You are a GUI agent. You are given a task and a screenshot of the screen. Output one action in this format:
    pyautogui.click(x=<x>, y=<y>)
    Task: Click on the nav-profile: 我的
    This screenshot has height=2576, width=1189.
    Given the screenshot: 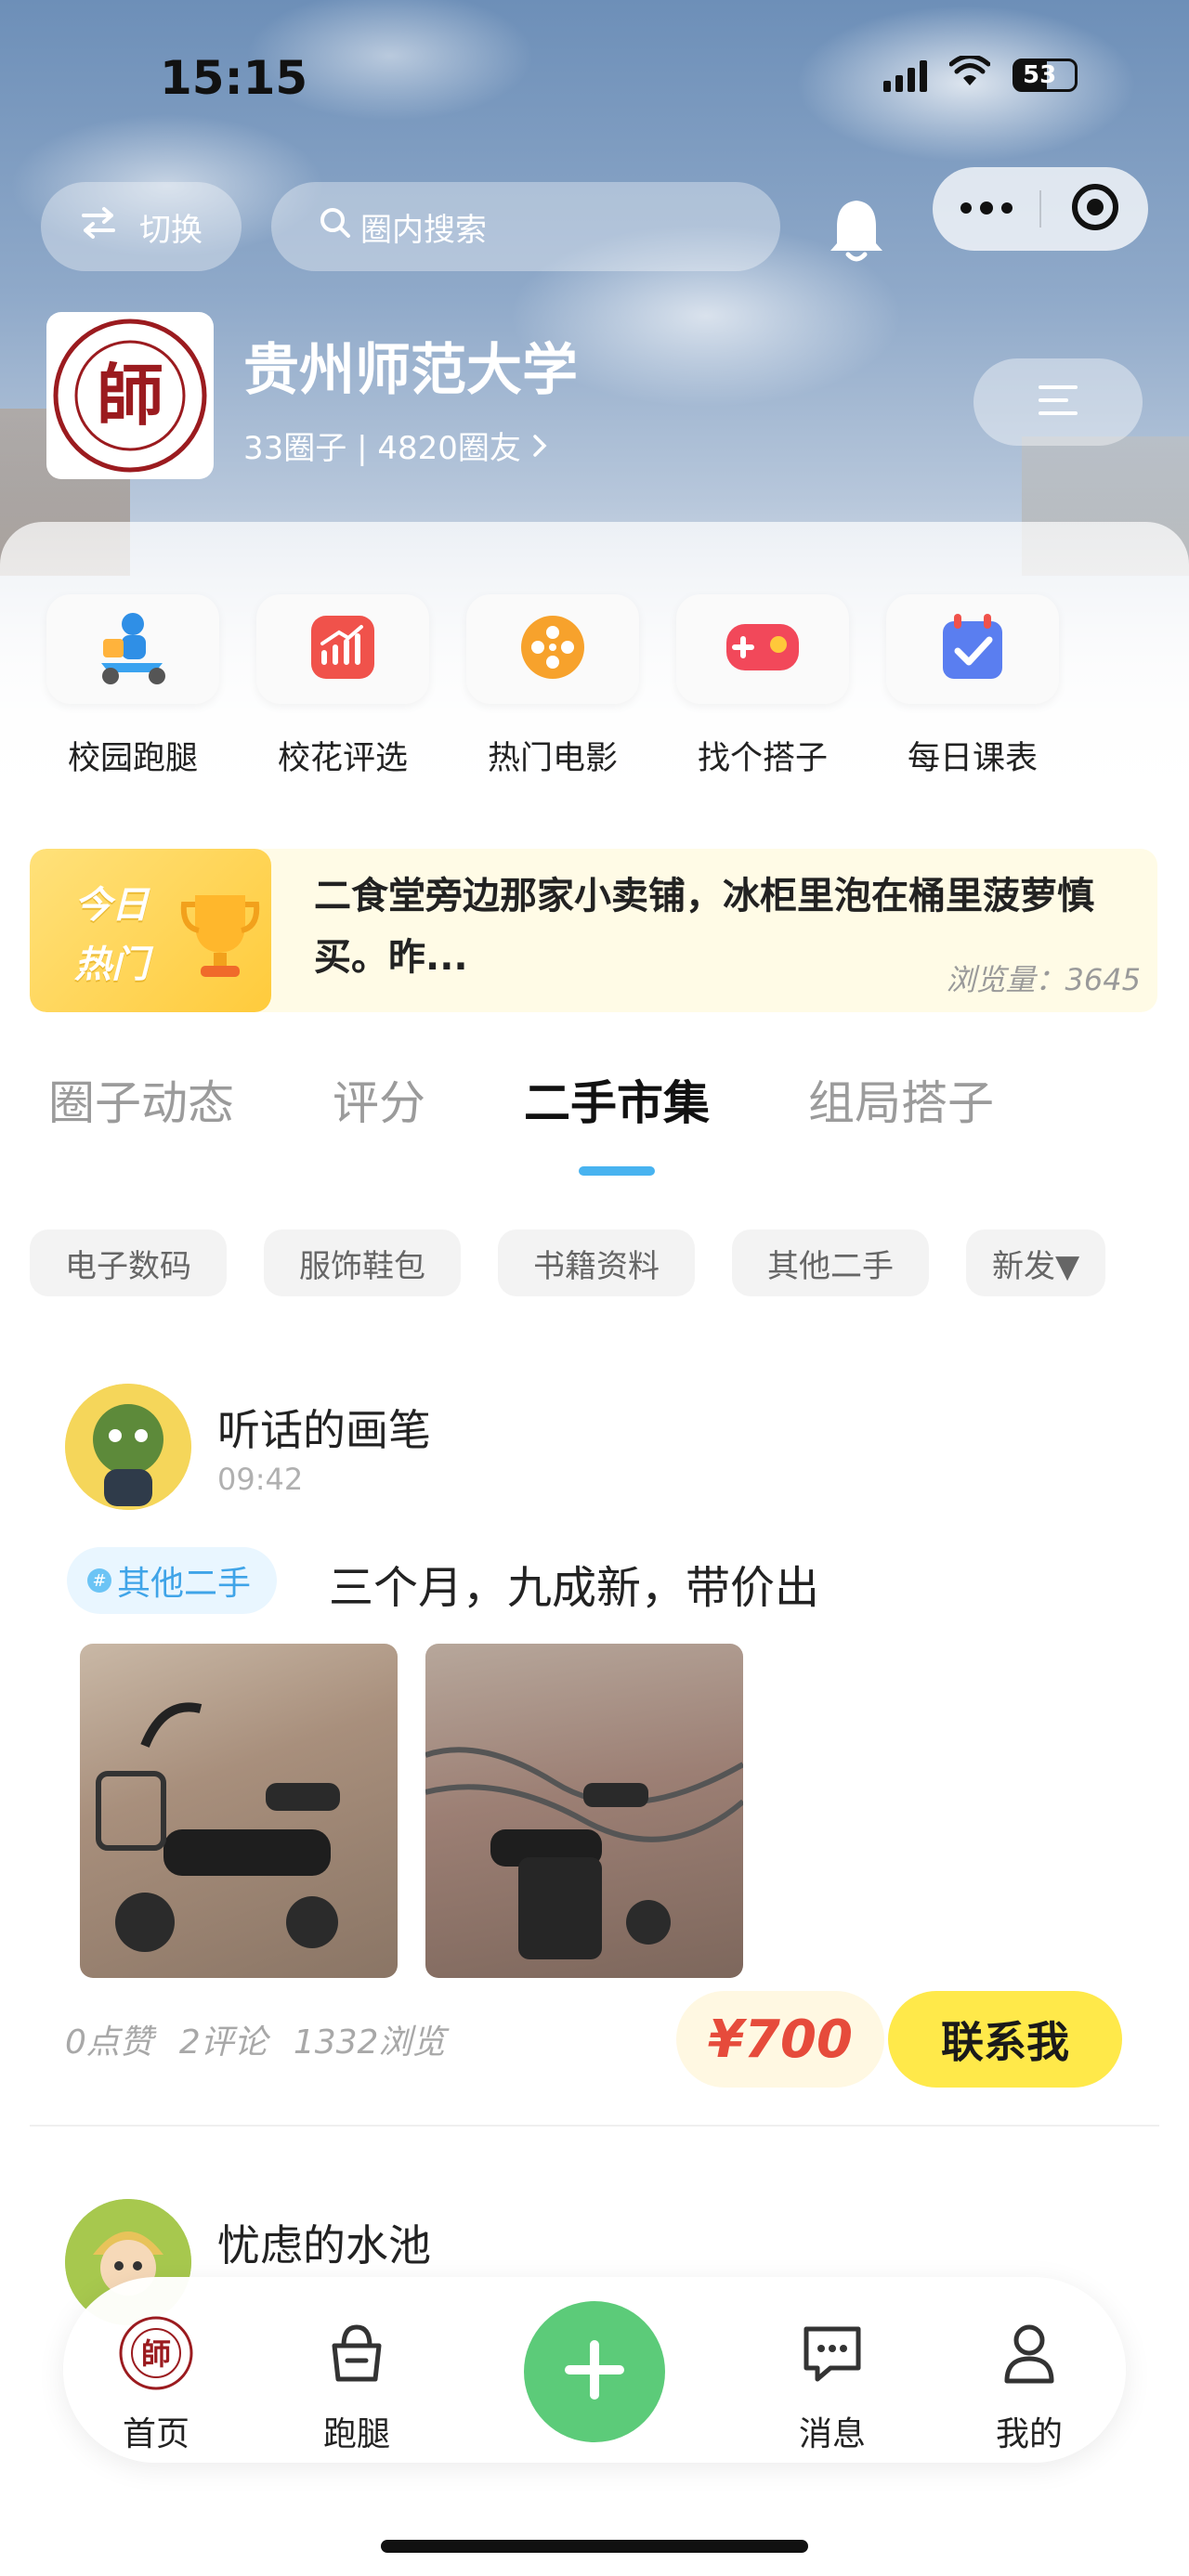 What is the action you would take?
    pyautogui.click(x=1029, y=2384)
    